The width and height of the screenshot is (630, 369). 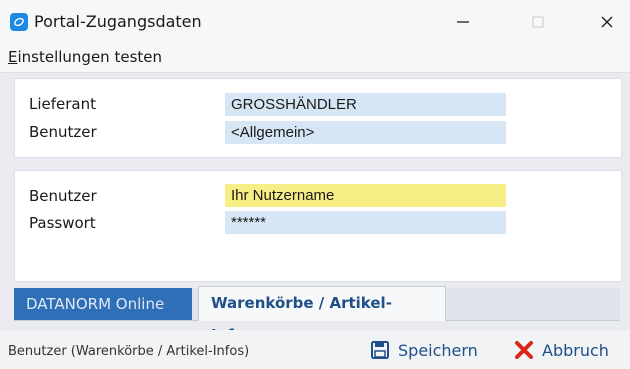 What do you see at coordinates (315, 22) in the screenshot?
I see `title-bar: Portal-Zugangsdaten` at bounding box center [315, 22].